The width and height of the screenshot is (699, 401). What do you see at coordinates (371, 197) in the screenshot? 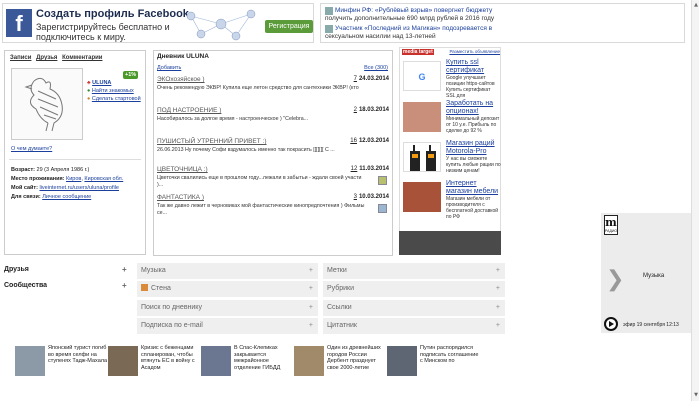
I see `entry-meta: 3 10.03.2014` at bounding box center [371, 197].